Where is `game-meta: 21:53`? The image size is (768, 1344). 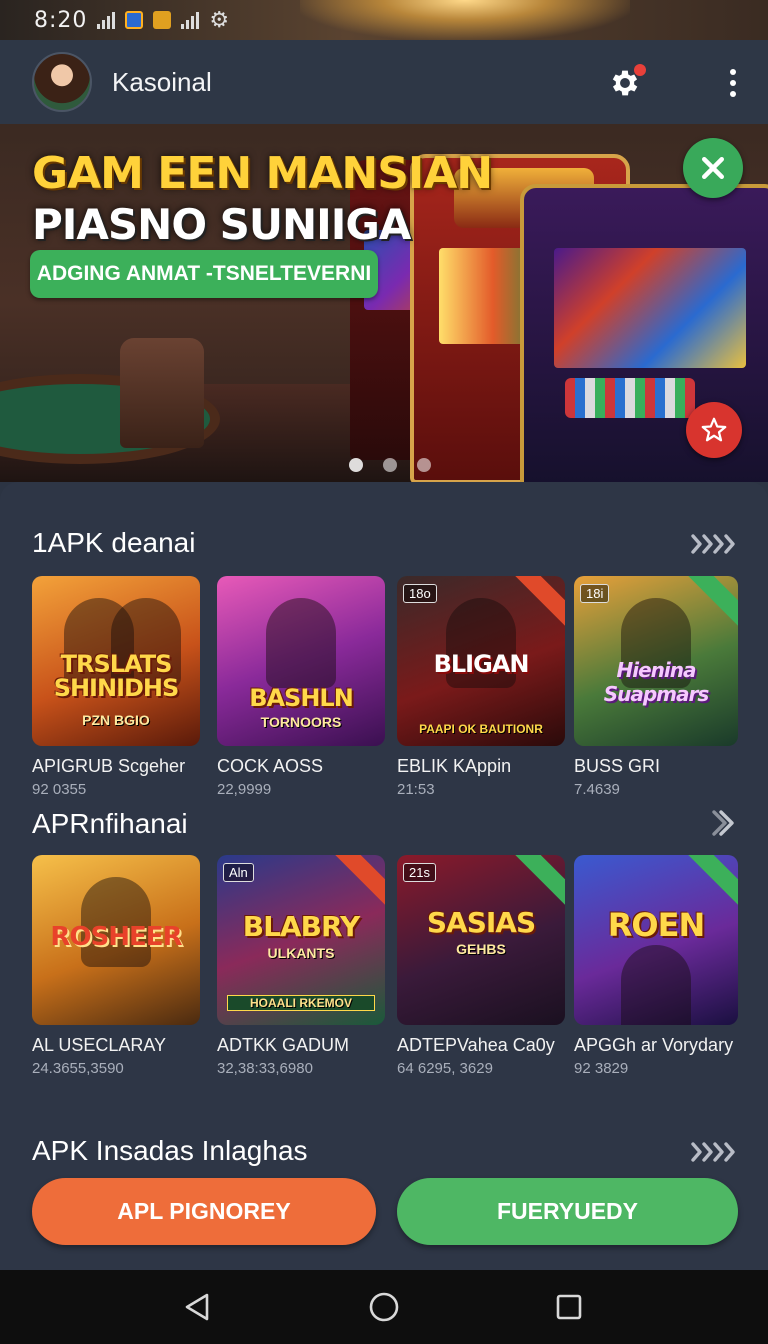 game-meta: 21:53 is located at coordinates (416, 789).